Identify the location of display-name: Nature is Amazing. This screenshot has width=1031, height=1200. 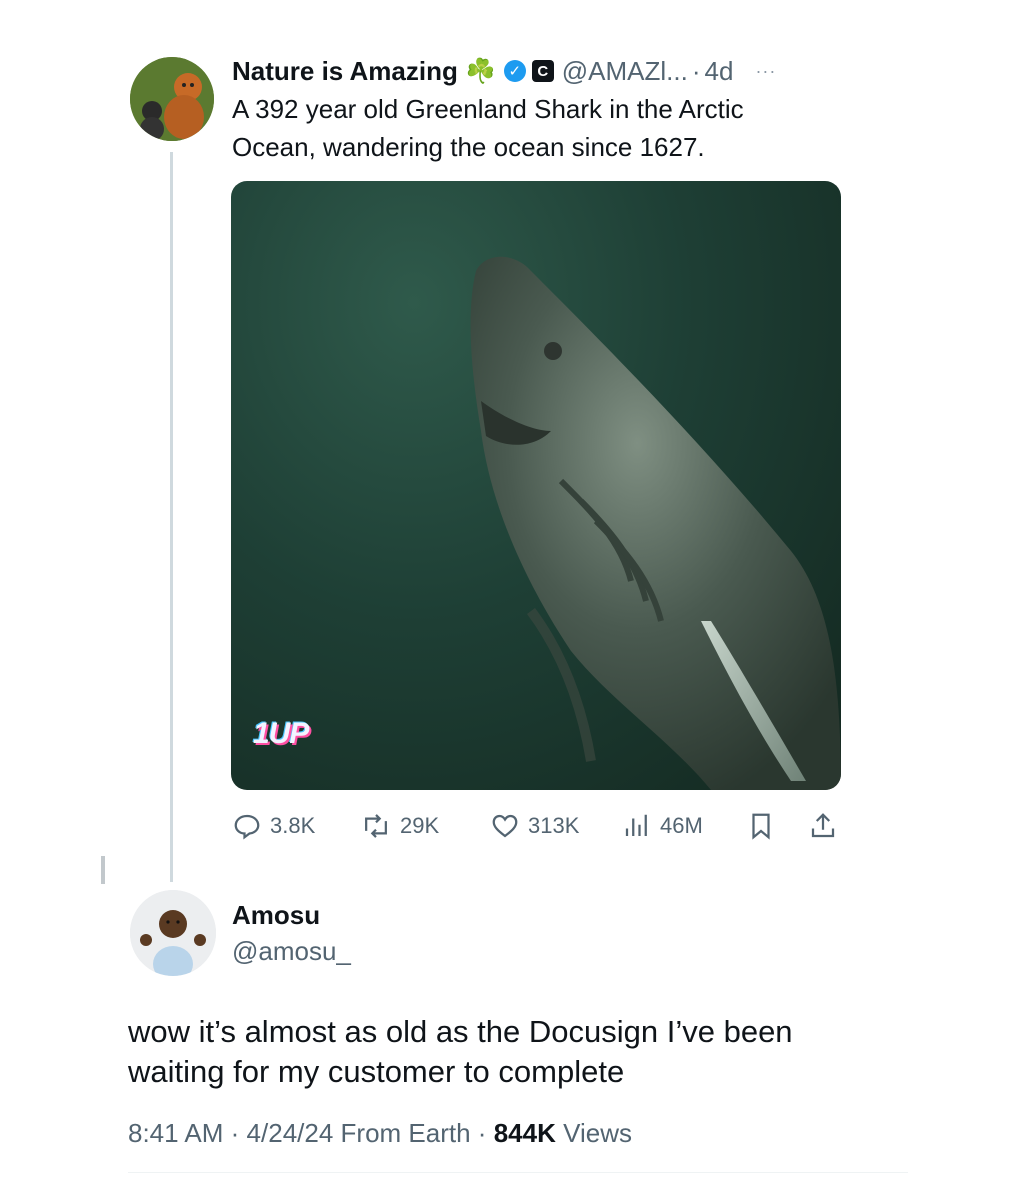
(345, 71).